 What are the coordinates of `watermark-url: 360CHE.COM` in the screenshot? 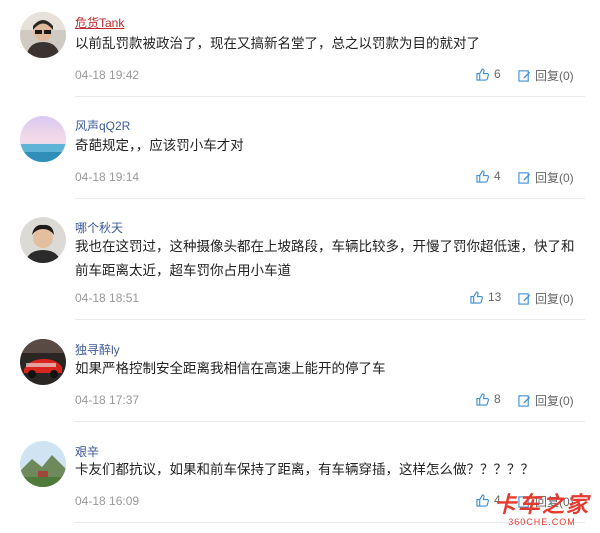 It's located at (542, 522).